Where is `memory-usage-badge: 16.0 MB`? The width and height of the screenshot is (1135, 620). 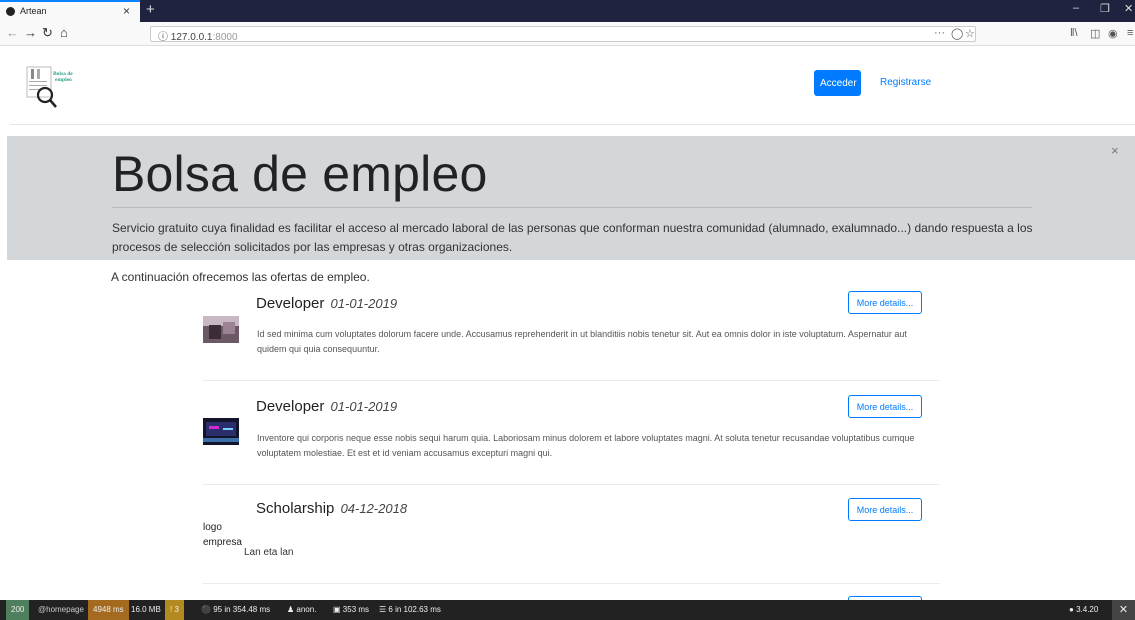 memory-usage-badge: 16.0 MB is located at coordinates (146, 610).